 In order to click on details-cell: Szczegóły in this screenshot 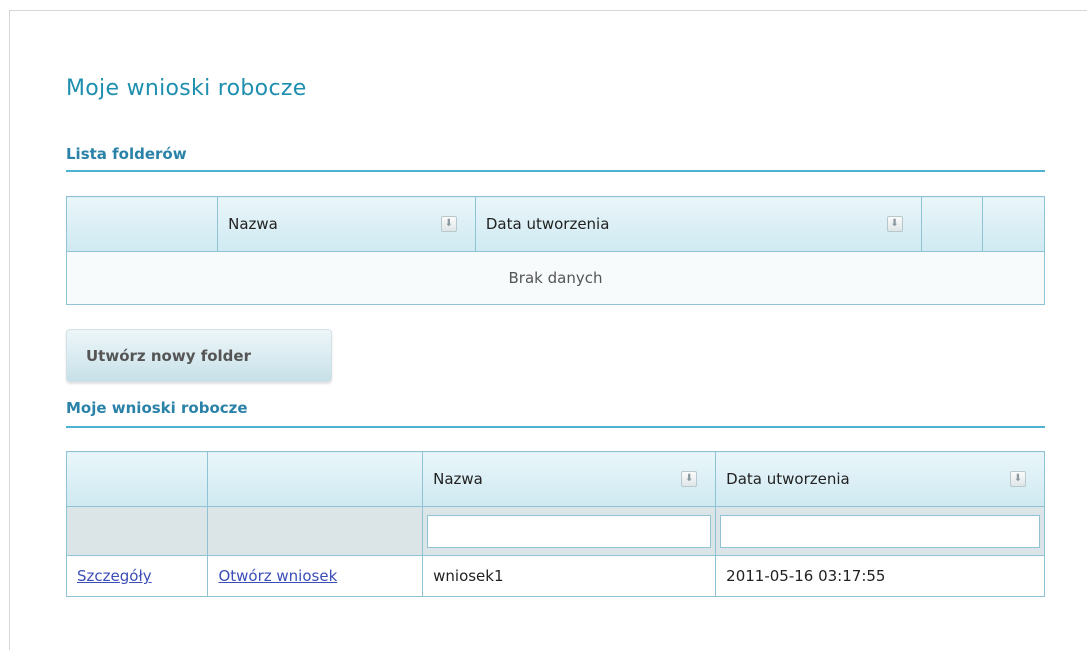, I will do `click(137, 576)`.